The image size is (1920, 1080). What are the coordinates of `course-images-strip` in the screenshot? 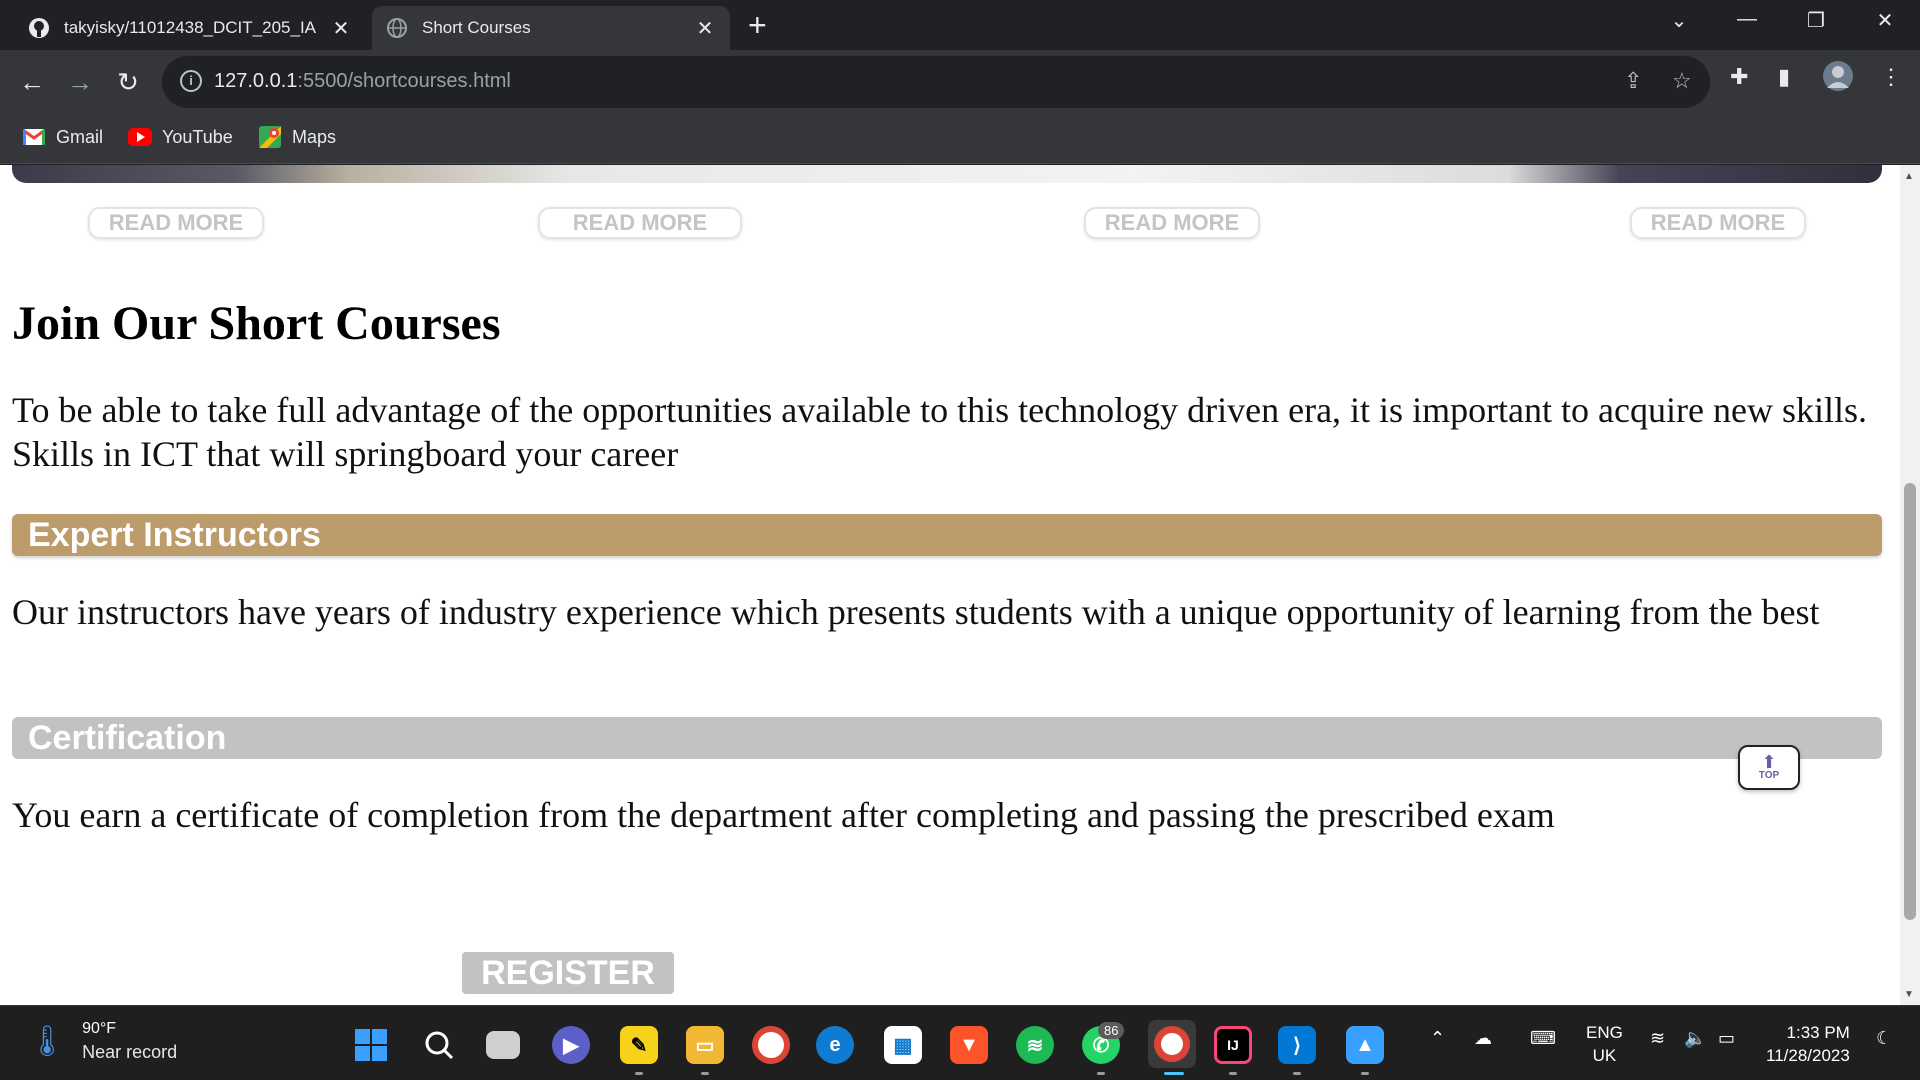 It's located at (947, 174).